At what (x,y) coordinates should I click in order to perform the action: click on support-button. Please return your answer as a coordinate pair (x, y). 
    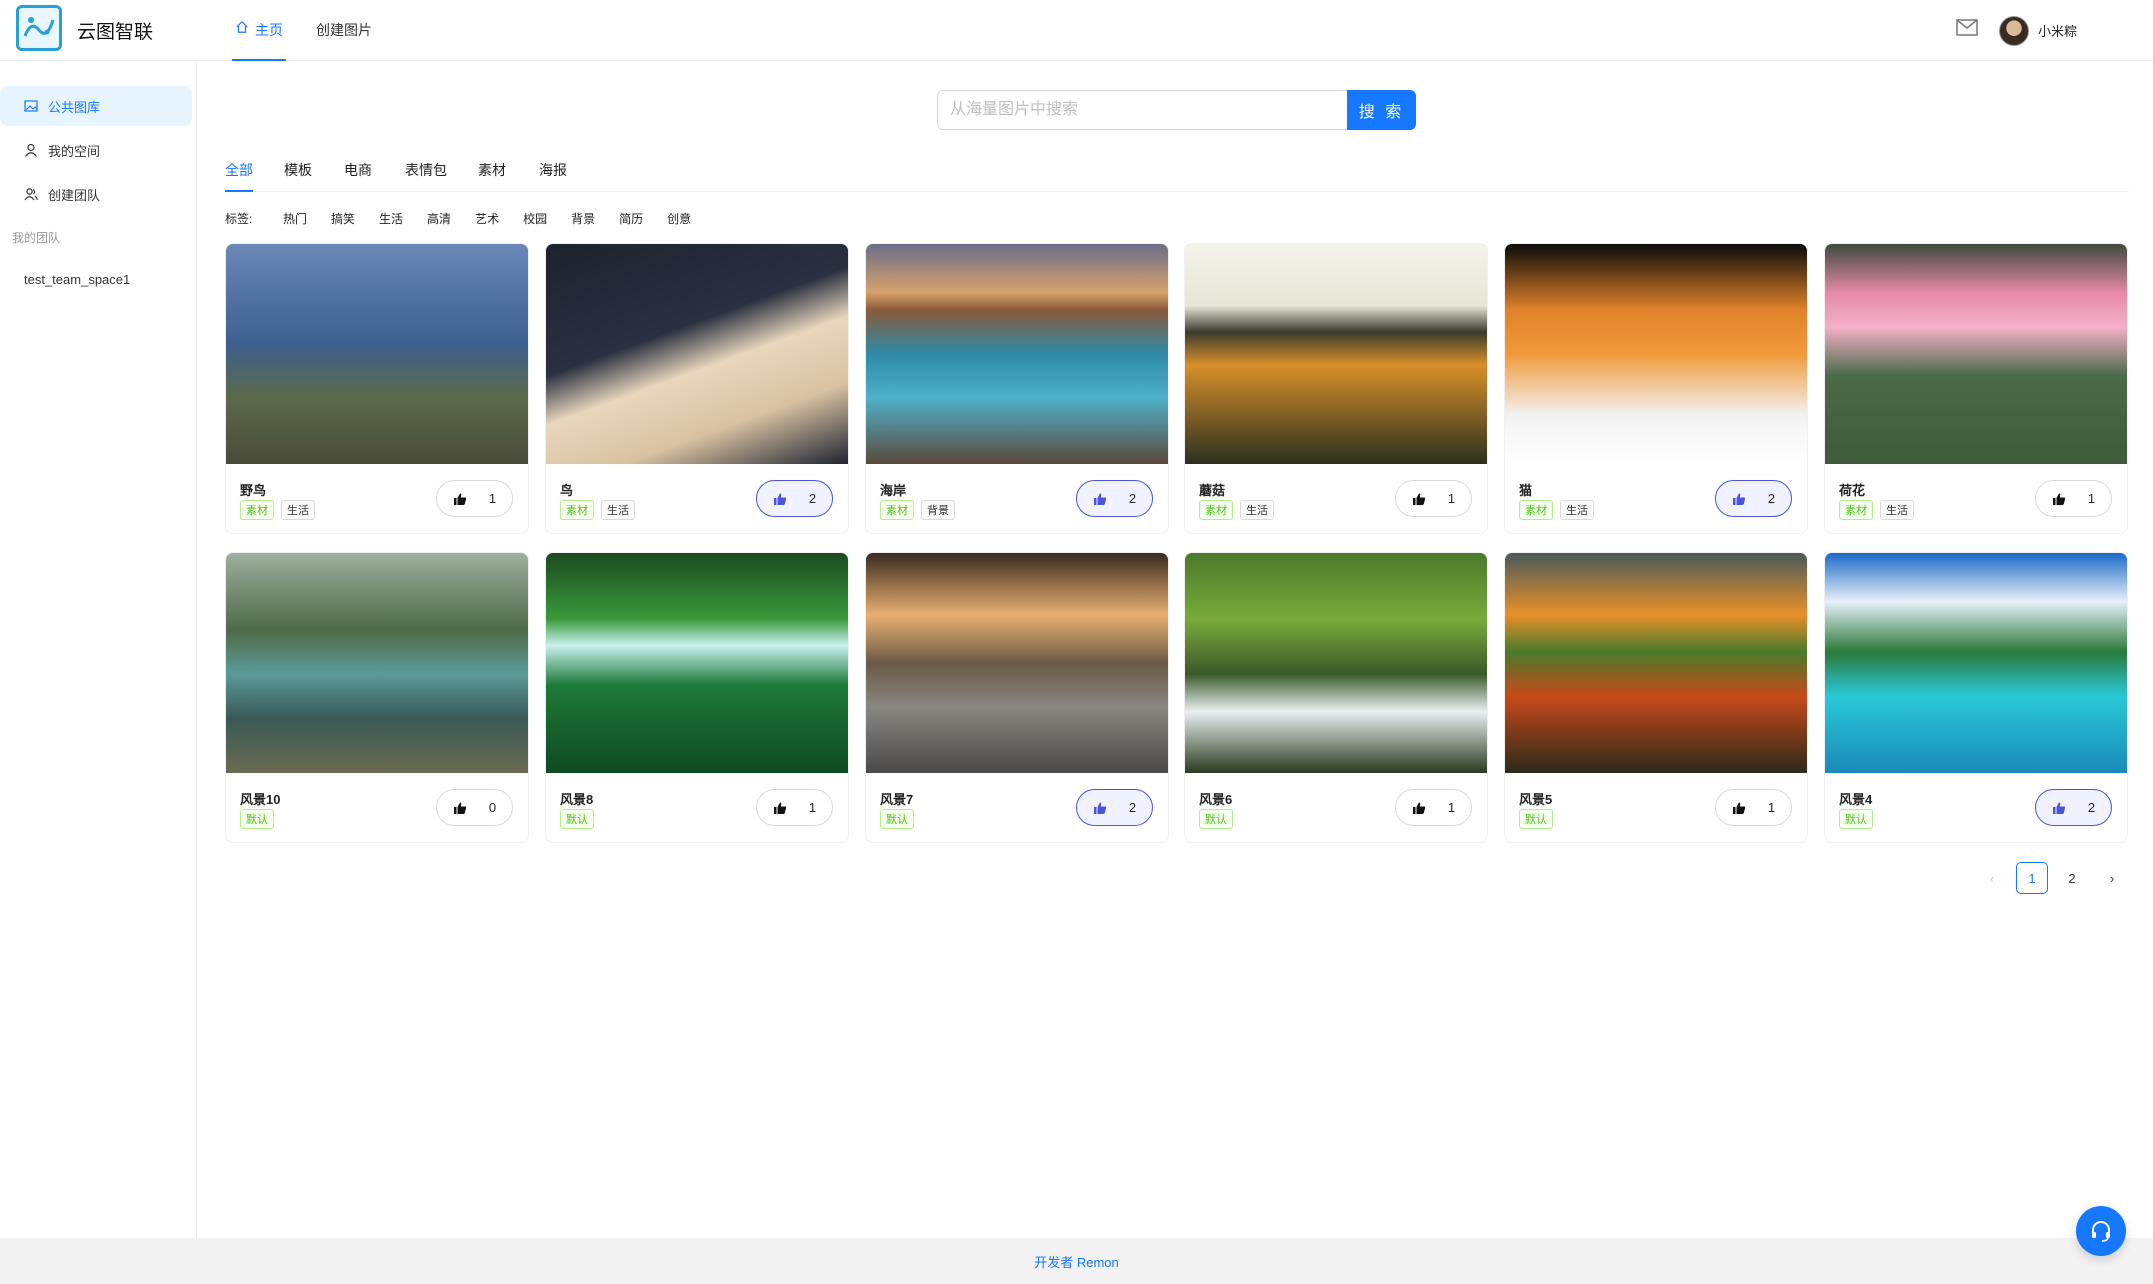
    Looking at the image, I should click on (2101, 1231).